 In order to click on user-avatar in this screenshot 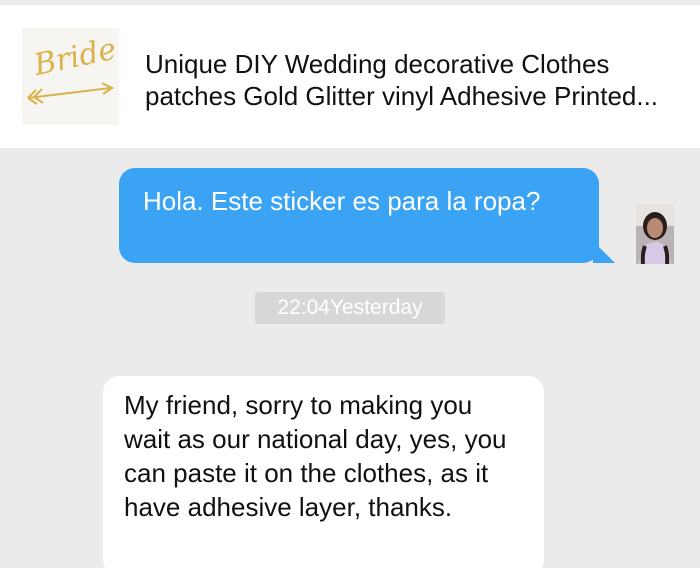, I will do `click(655, 234)`.